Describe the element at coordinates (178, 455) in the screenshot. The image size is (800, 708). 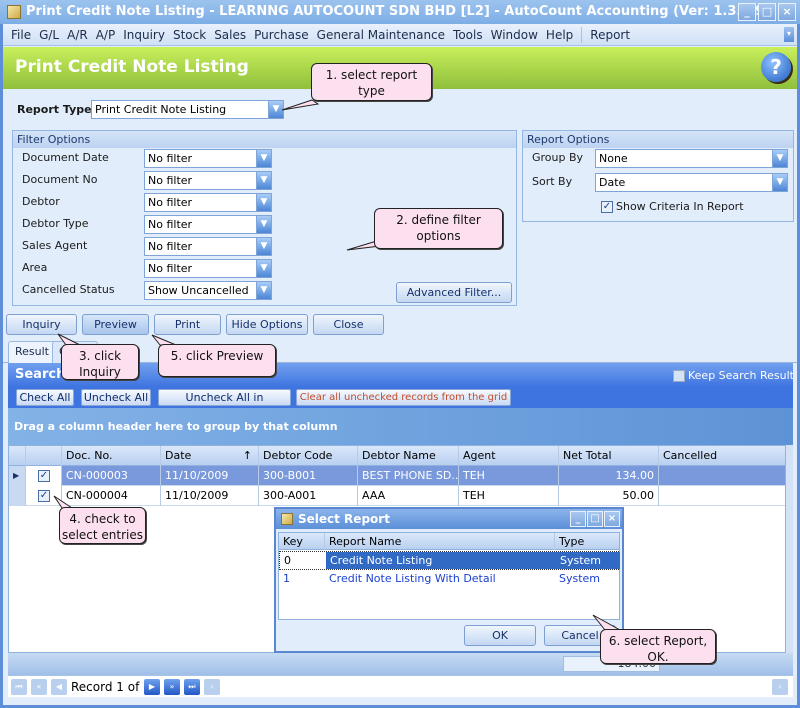
I see `date-header-label: Date` at that location.